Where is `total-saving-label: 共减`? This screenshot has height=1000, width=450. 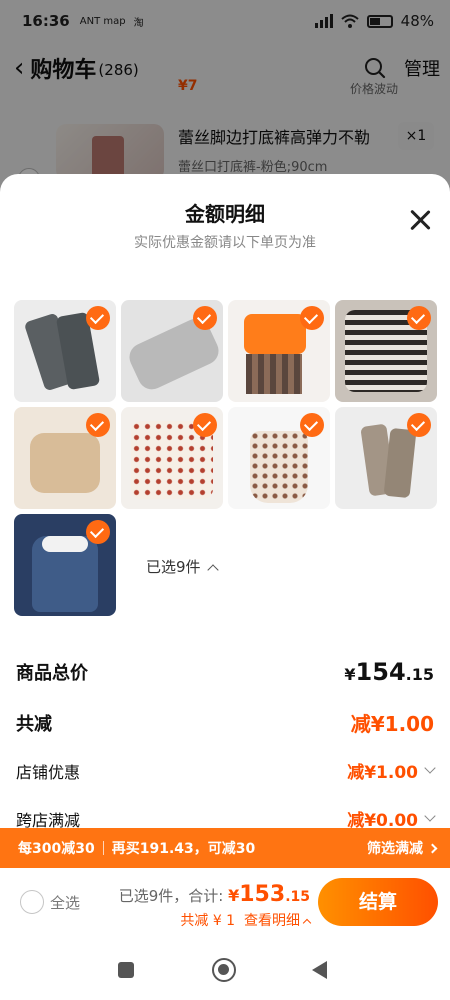
total-saving-label: 共减 is located at coordinates (34, 724).